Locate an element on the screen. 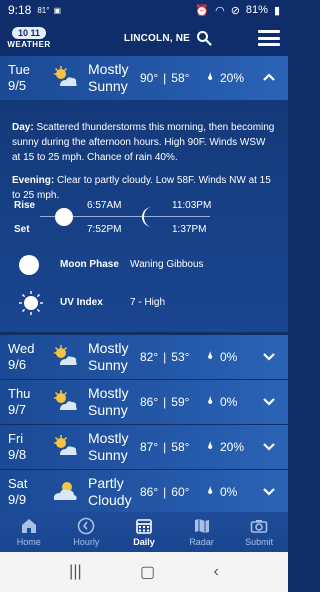 The height and width of the screenshot is (592, 320). temps: 87° | 58° is located at coordinates (165, 447).